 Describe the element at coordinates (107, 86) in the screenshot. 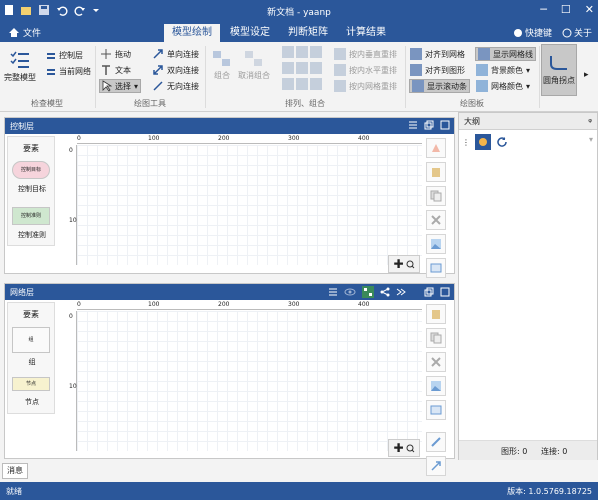

I see `cursor-icon` at that location.